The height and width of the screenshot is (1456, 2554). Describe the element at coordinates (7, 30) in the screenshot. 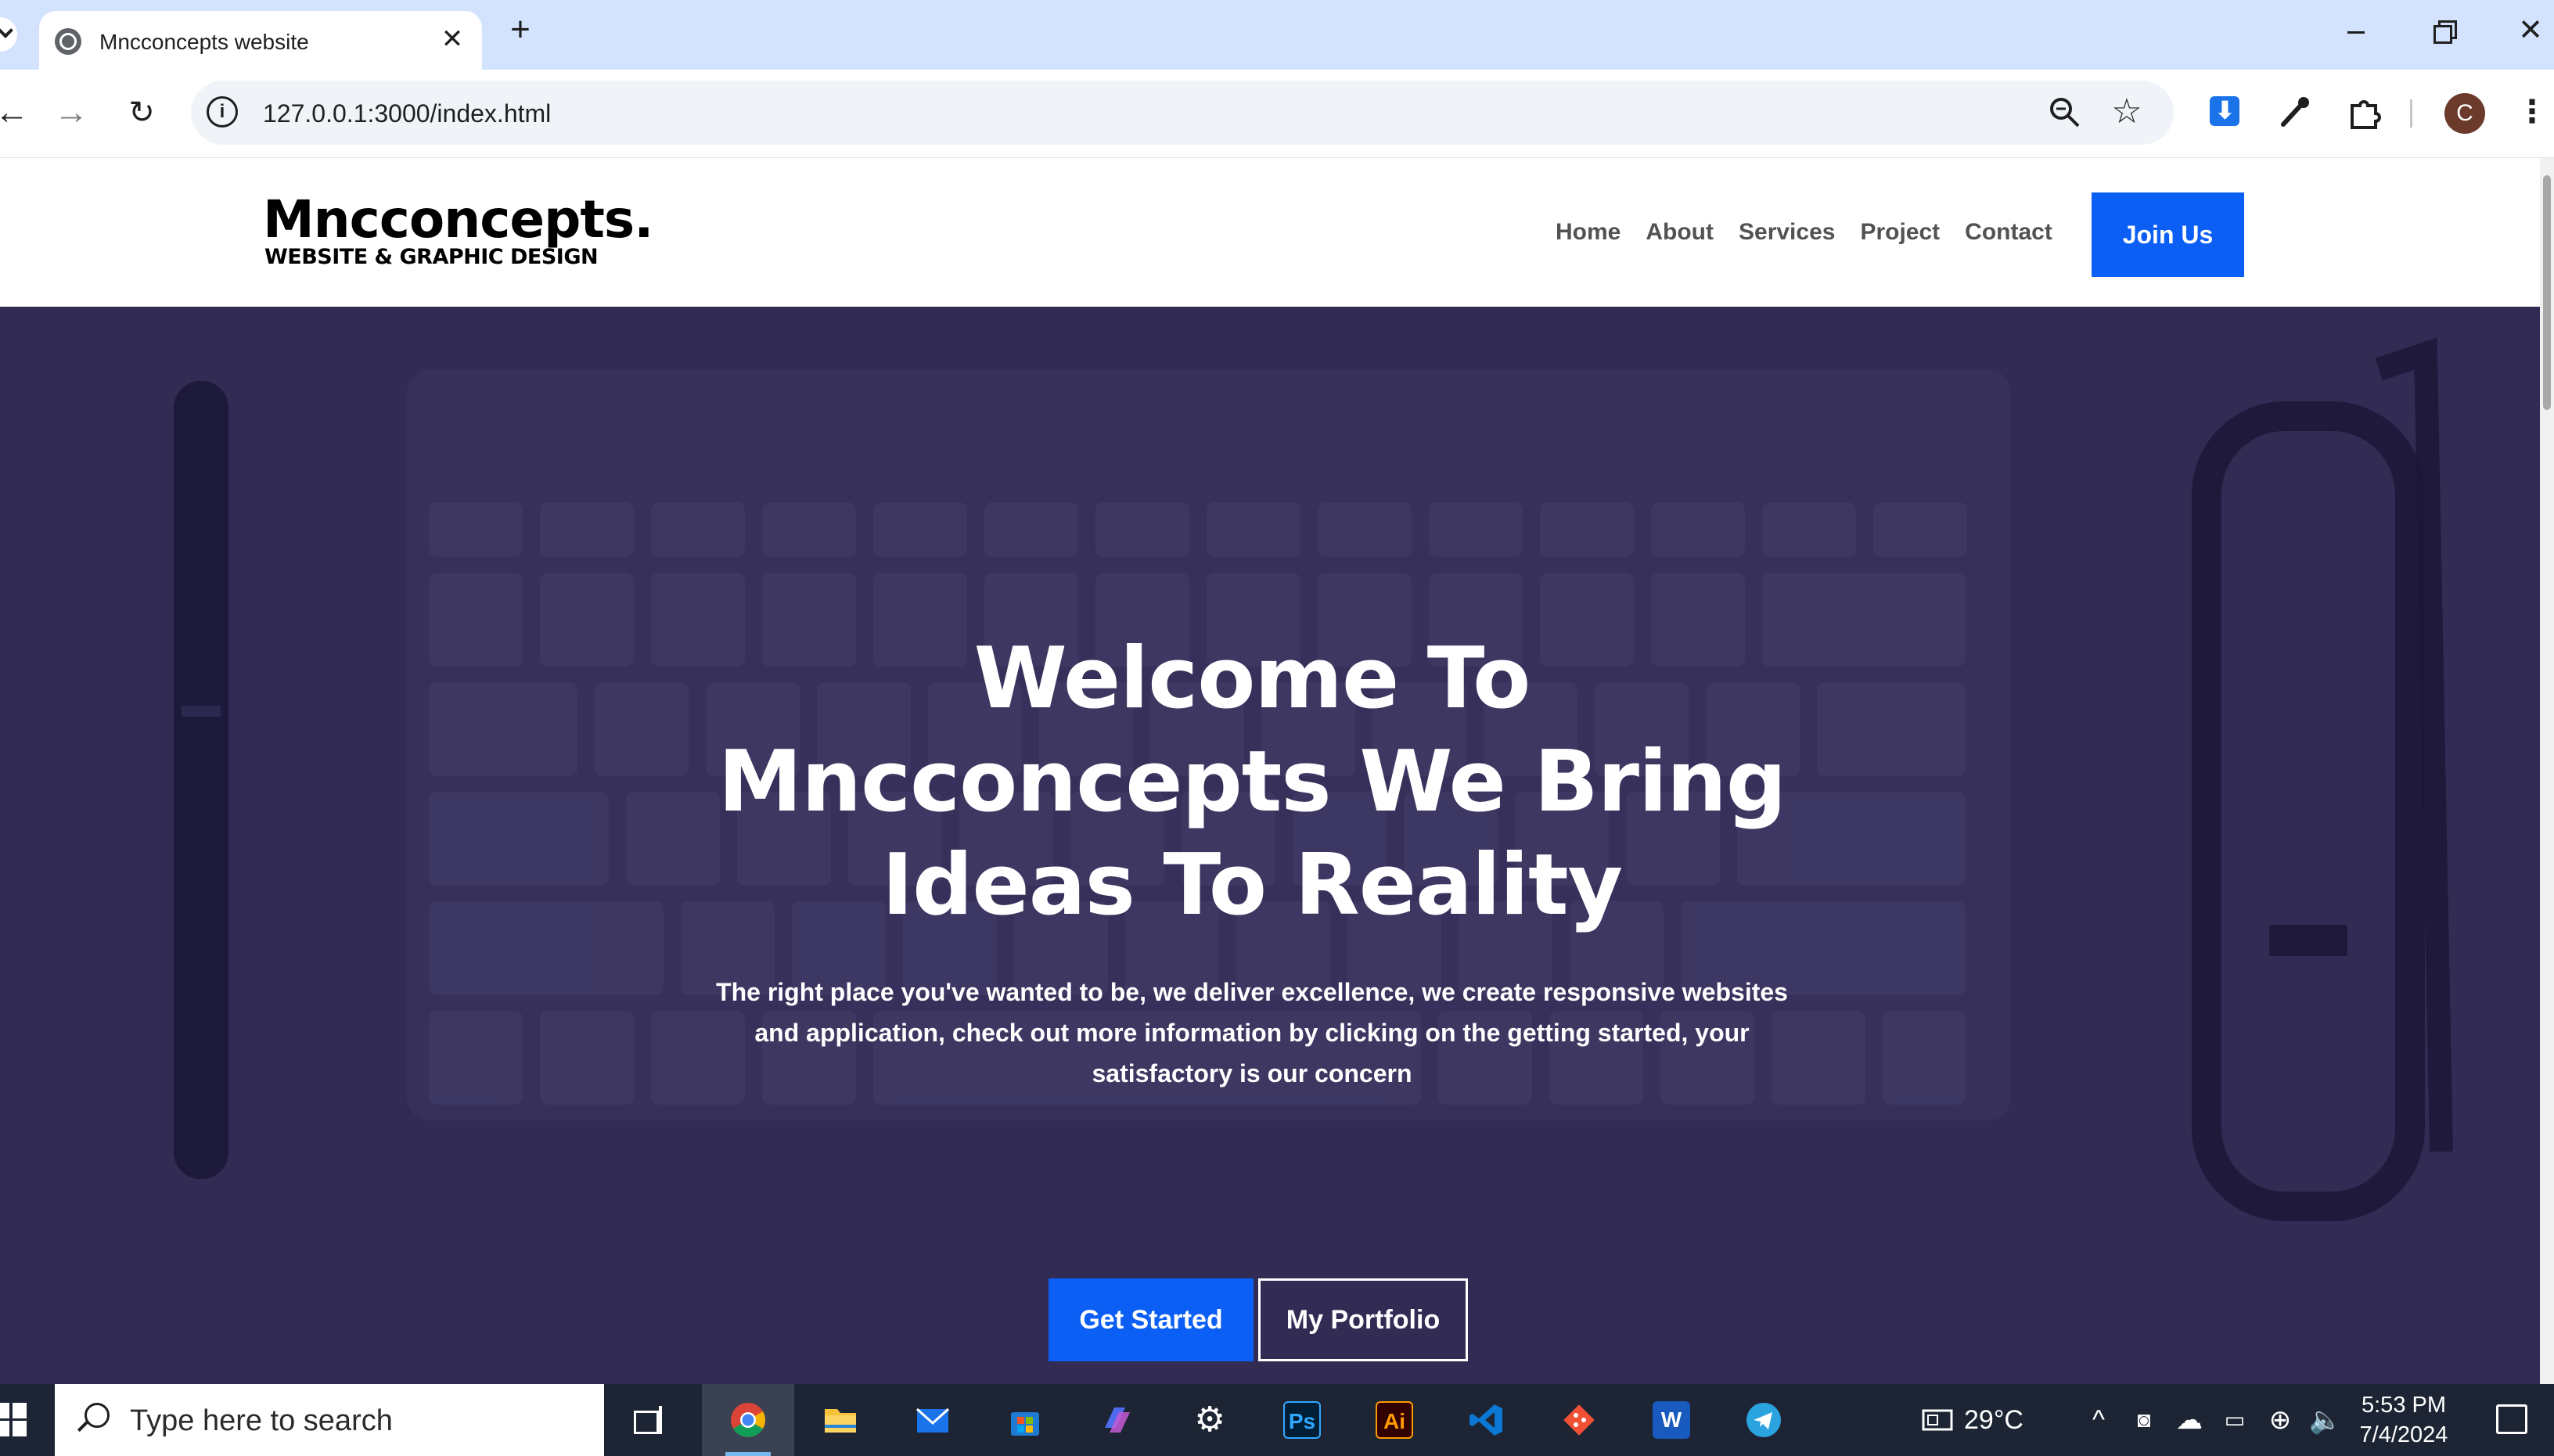

I see `chevron-down-icon` at that location.